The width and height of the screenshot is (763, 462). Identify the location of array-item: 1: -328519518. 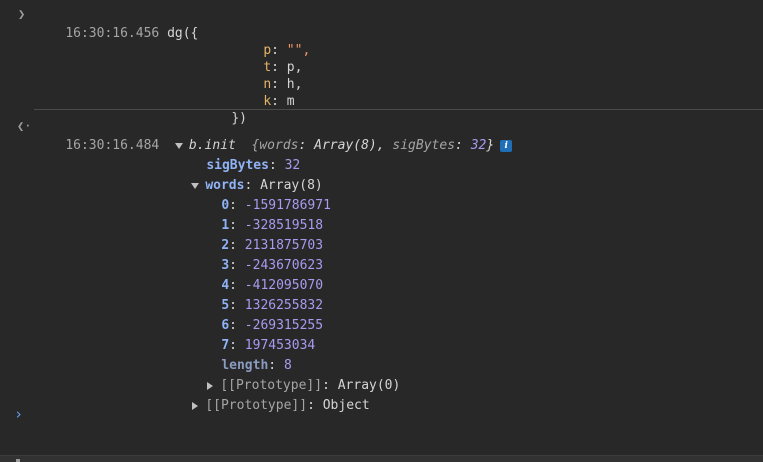
(272, 225).